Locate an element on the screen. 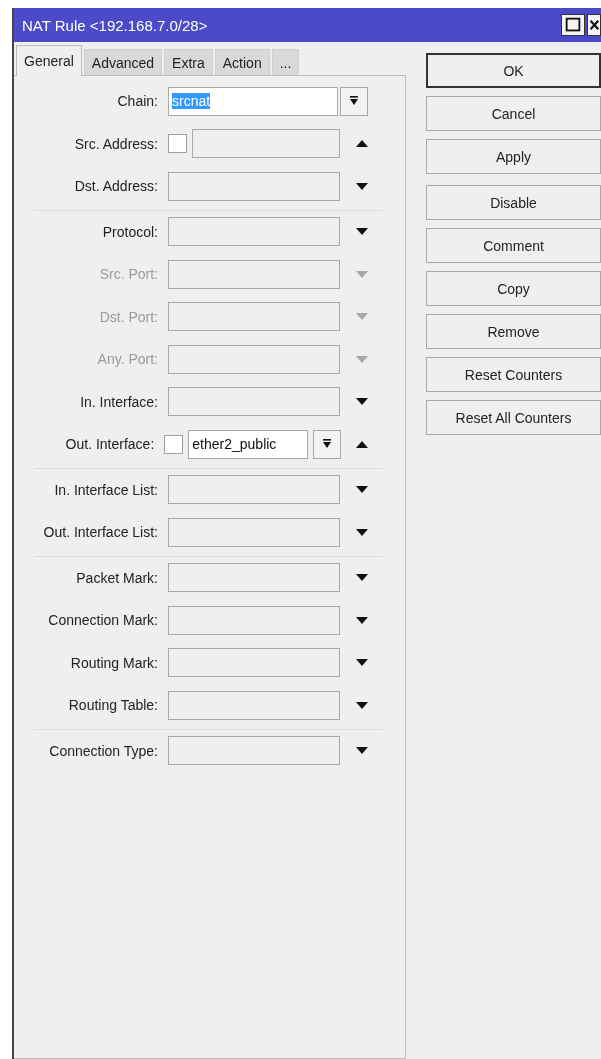 The image size is (601, 1059). tab: Extra is located at coordinates (188, 62).